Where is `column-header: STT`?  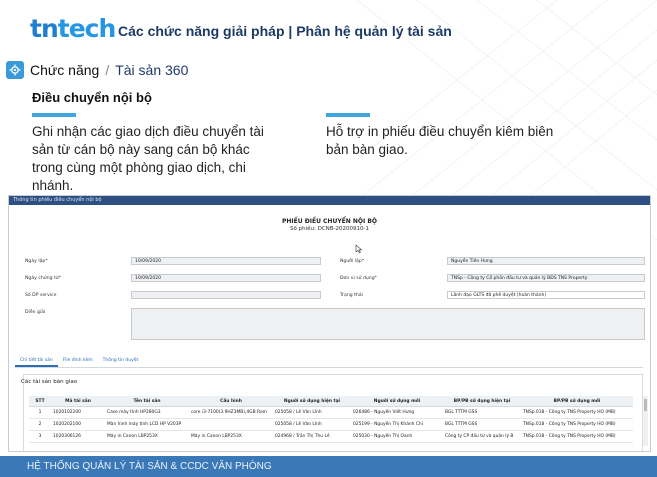 column-header: STT is located at coordinates (40, 401).